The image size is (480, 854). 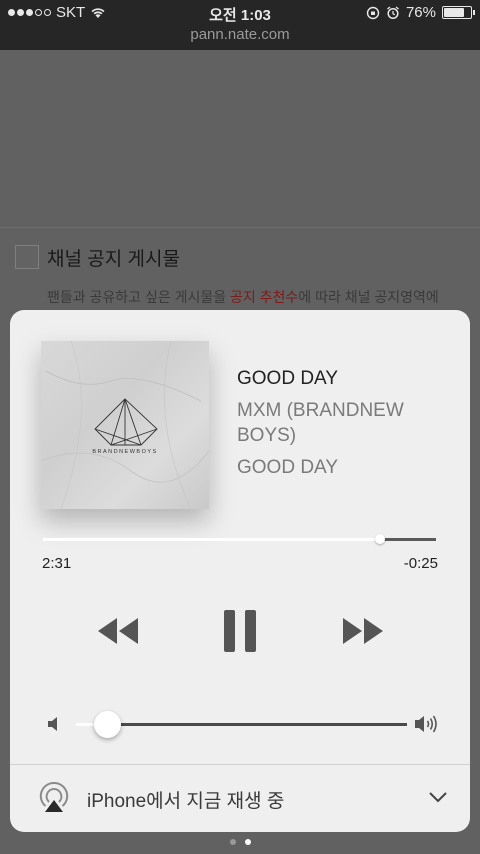 I want to click on volume-slider, so click(x=241, y=724).